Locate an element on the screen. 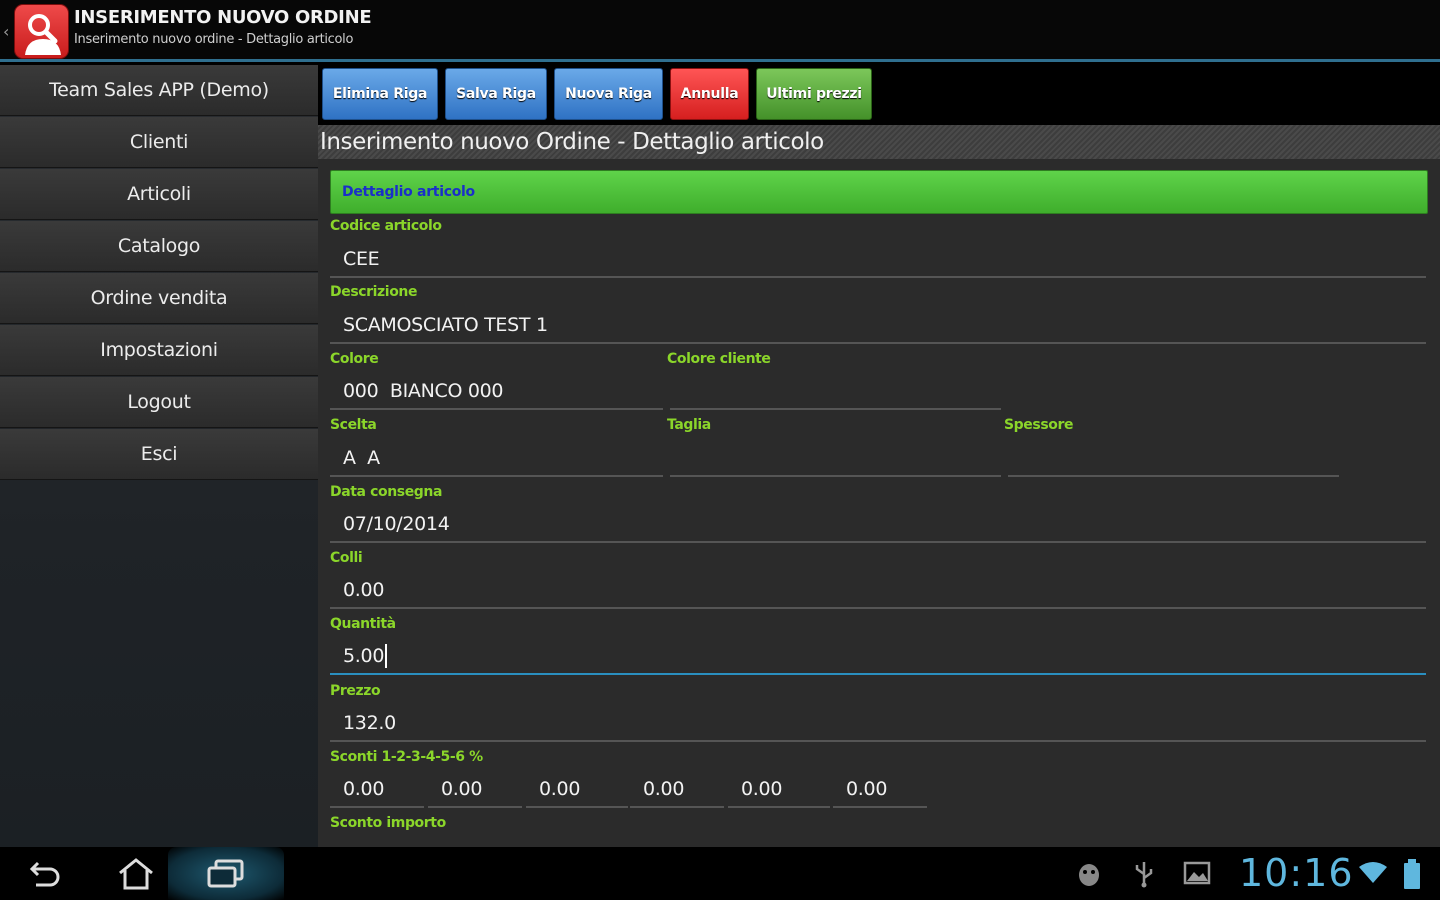 This screenshot has width=1440, height=900. taglia-label: Taglia is located at coordinates (689, 425).